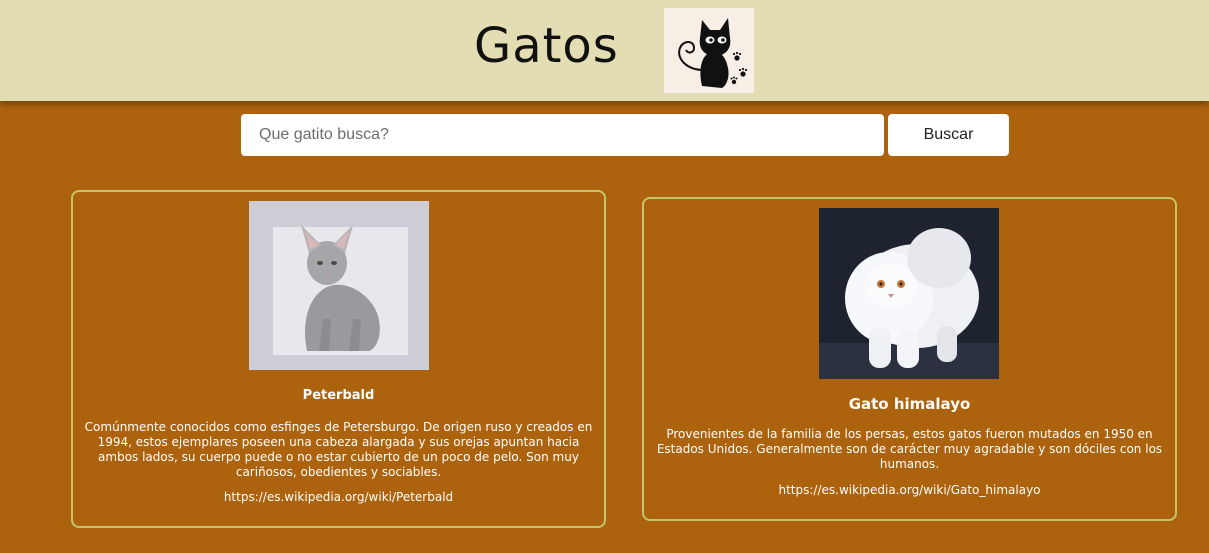  What do you see at coordinates (546, 46) in the screenshot?
I see `page-title: Gatos` at bounding box center [546, 46].